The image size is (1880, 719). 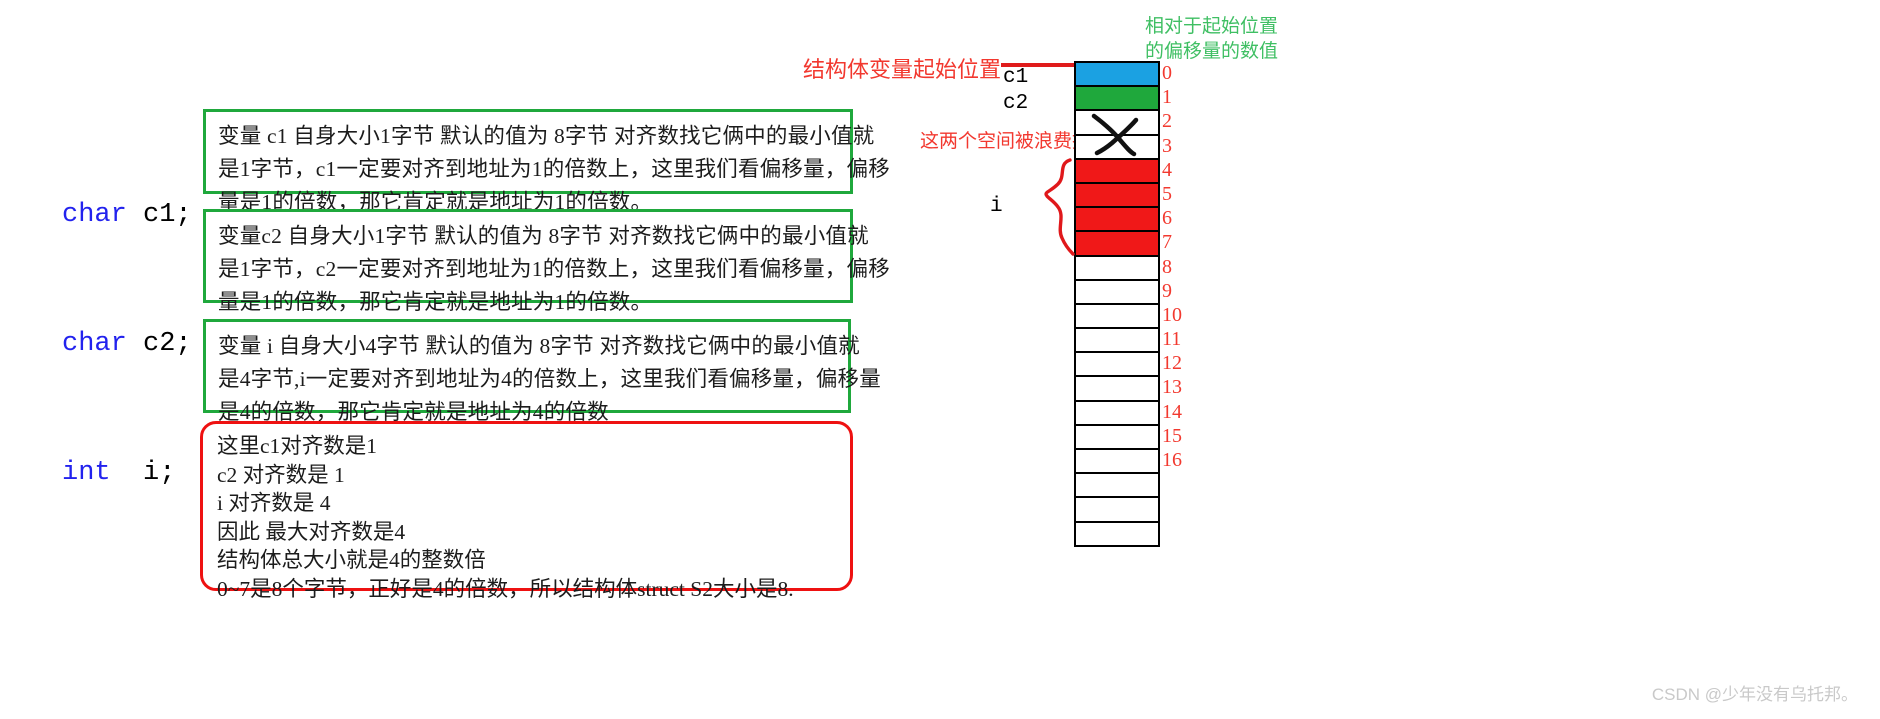 What do you see at coordinates (1172, 314) in the screenshot?
I see `offset-number: 10` at bounding box center [1172, 314].